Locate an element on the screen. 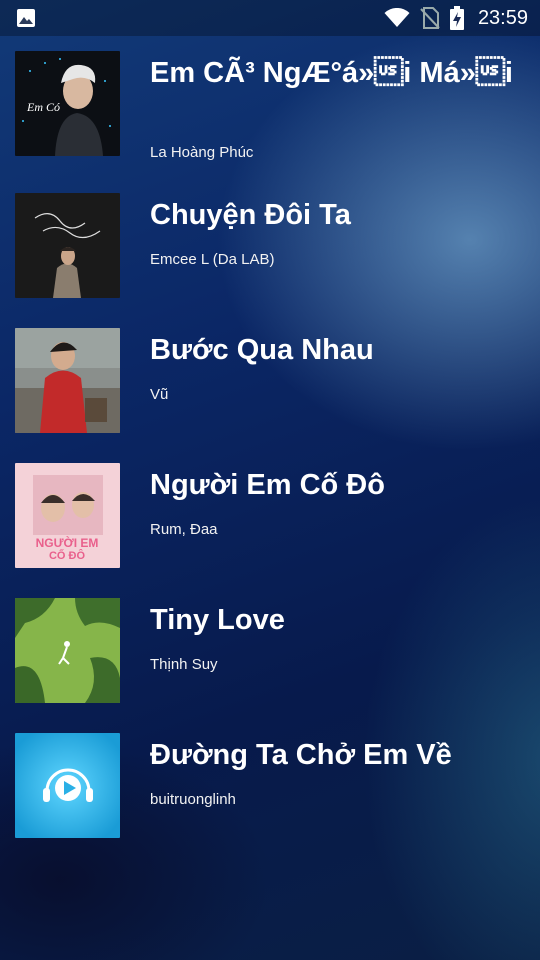  clock: 23:59 is located at coordinates (502, 17).